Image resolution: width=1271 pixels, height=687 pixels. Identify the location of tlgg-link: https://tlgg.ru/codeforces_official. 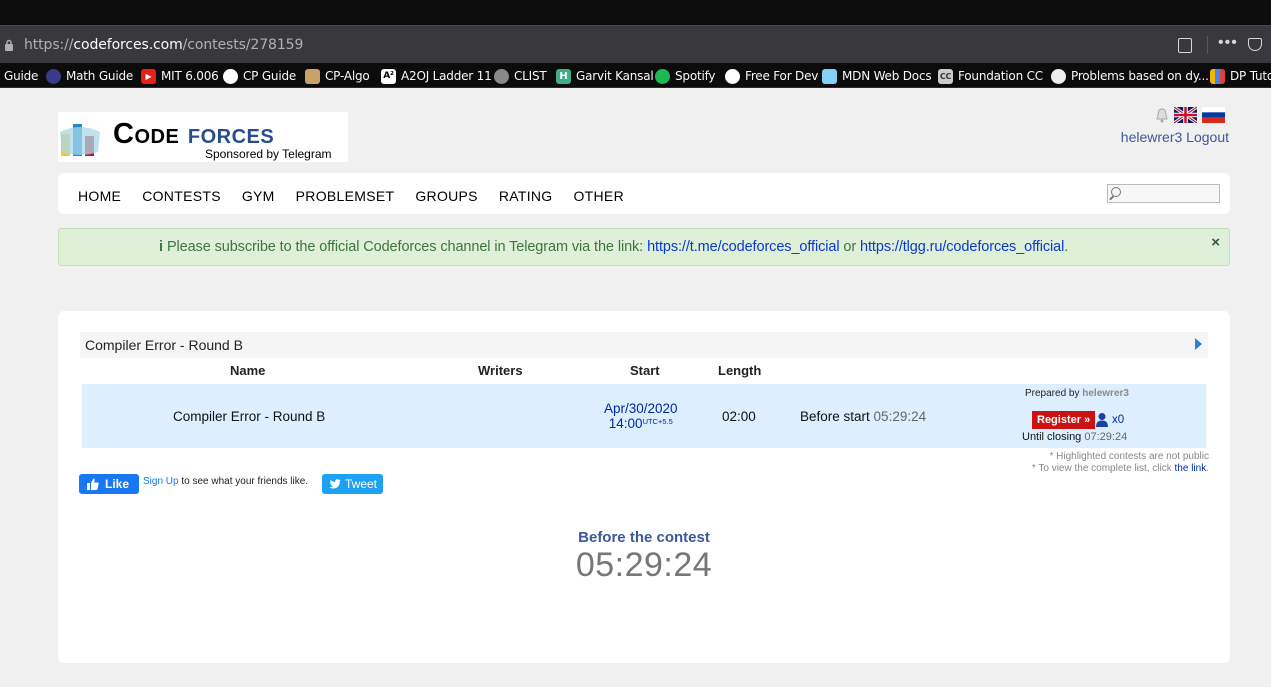
(962, 247).